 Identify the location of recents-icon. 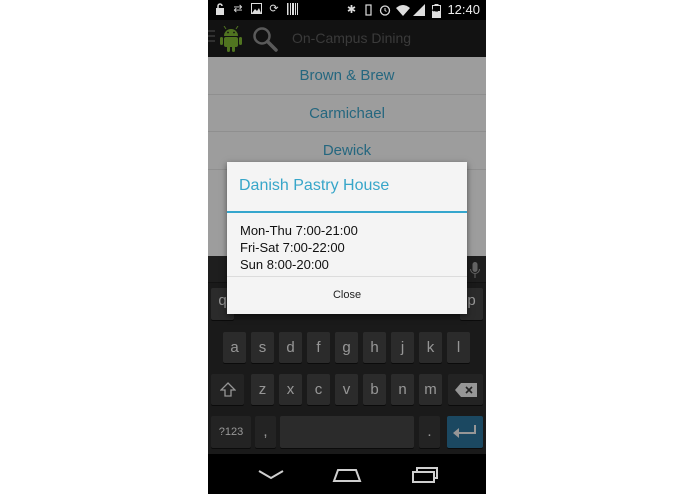
(425, 475).